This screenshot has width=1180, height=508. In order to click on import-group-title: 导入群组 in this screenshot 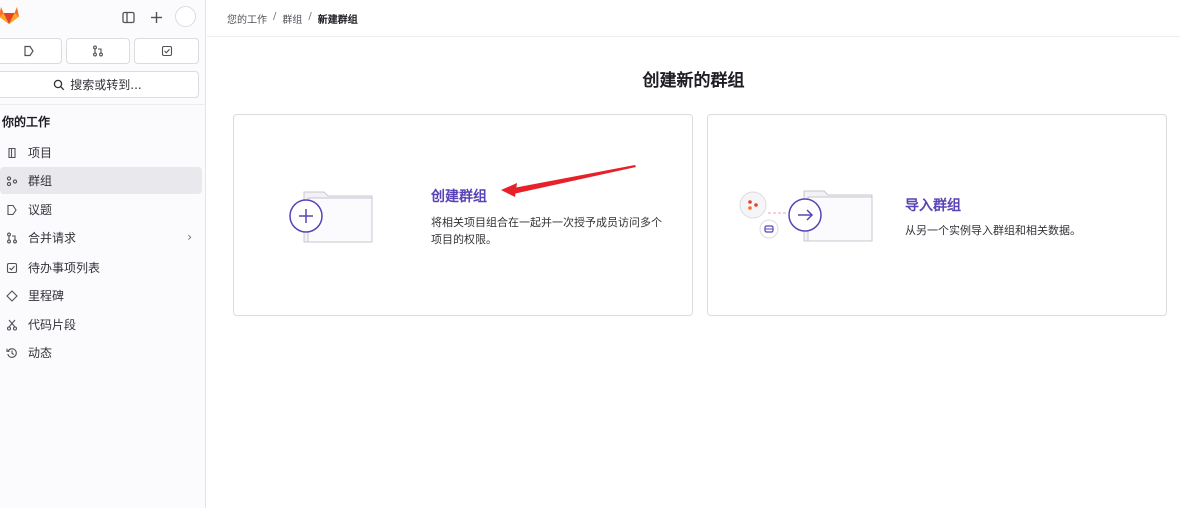, I will do `click(933, 205)`.